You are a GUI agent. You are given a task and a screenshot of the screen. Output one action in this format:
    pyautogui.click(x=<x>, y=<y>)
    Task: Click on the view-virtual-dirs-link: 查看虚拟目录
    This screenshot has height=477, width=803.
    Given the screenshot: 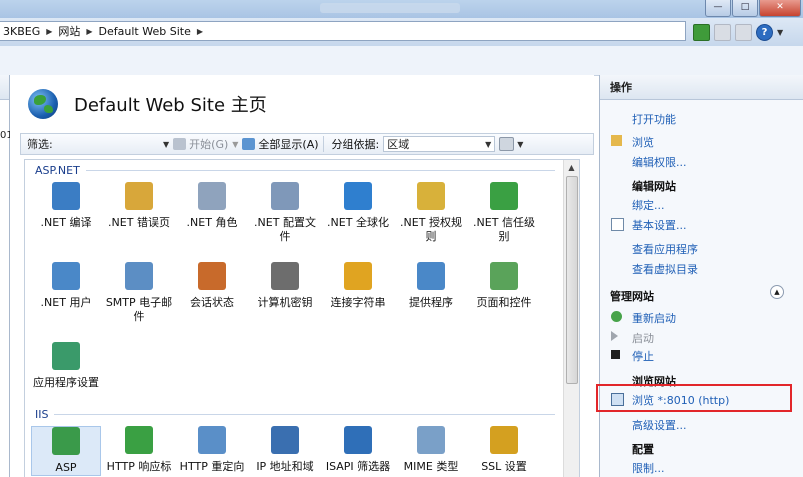 What is the action you would take?
    pyautogui.click(x=665, y=269)
    